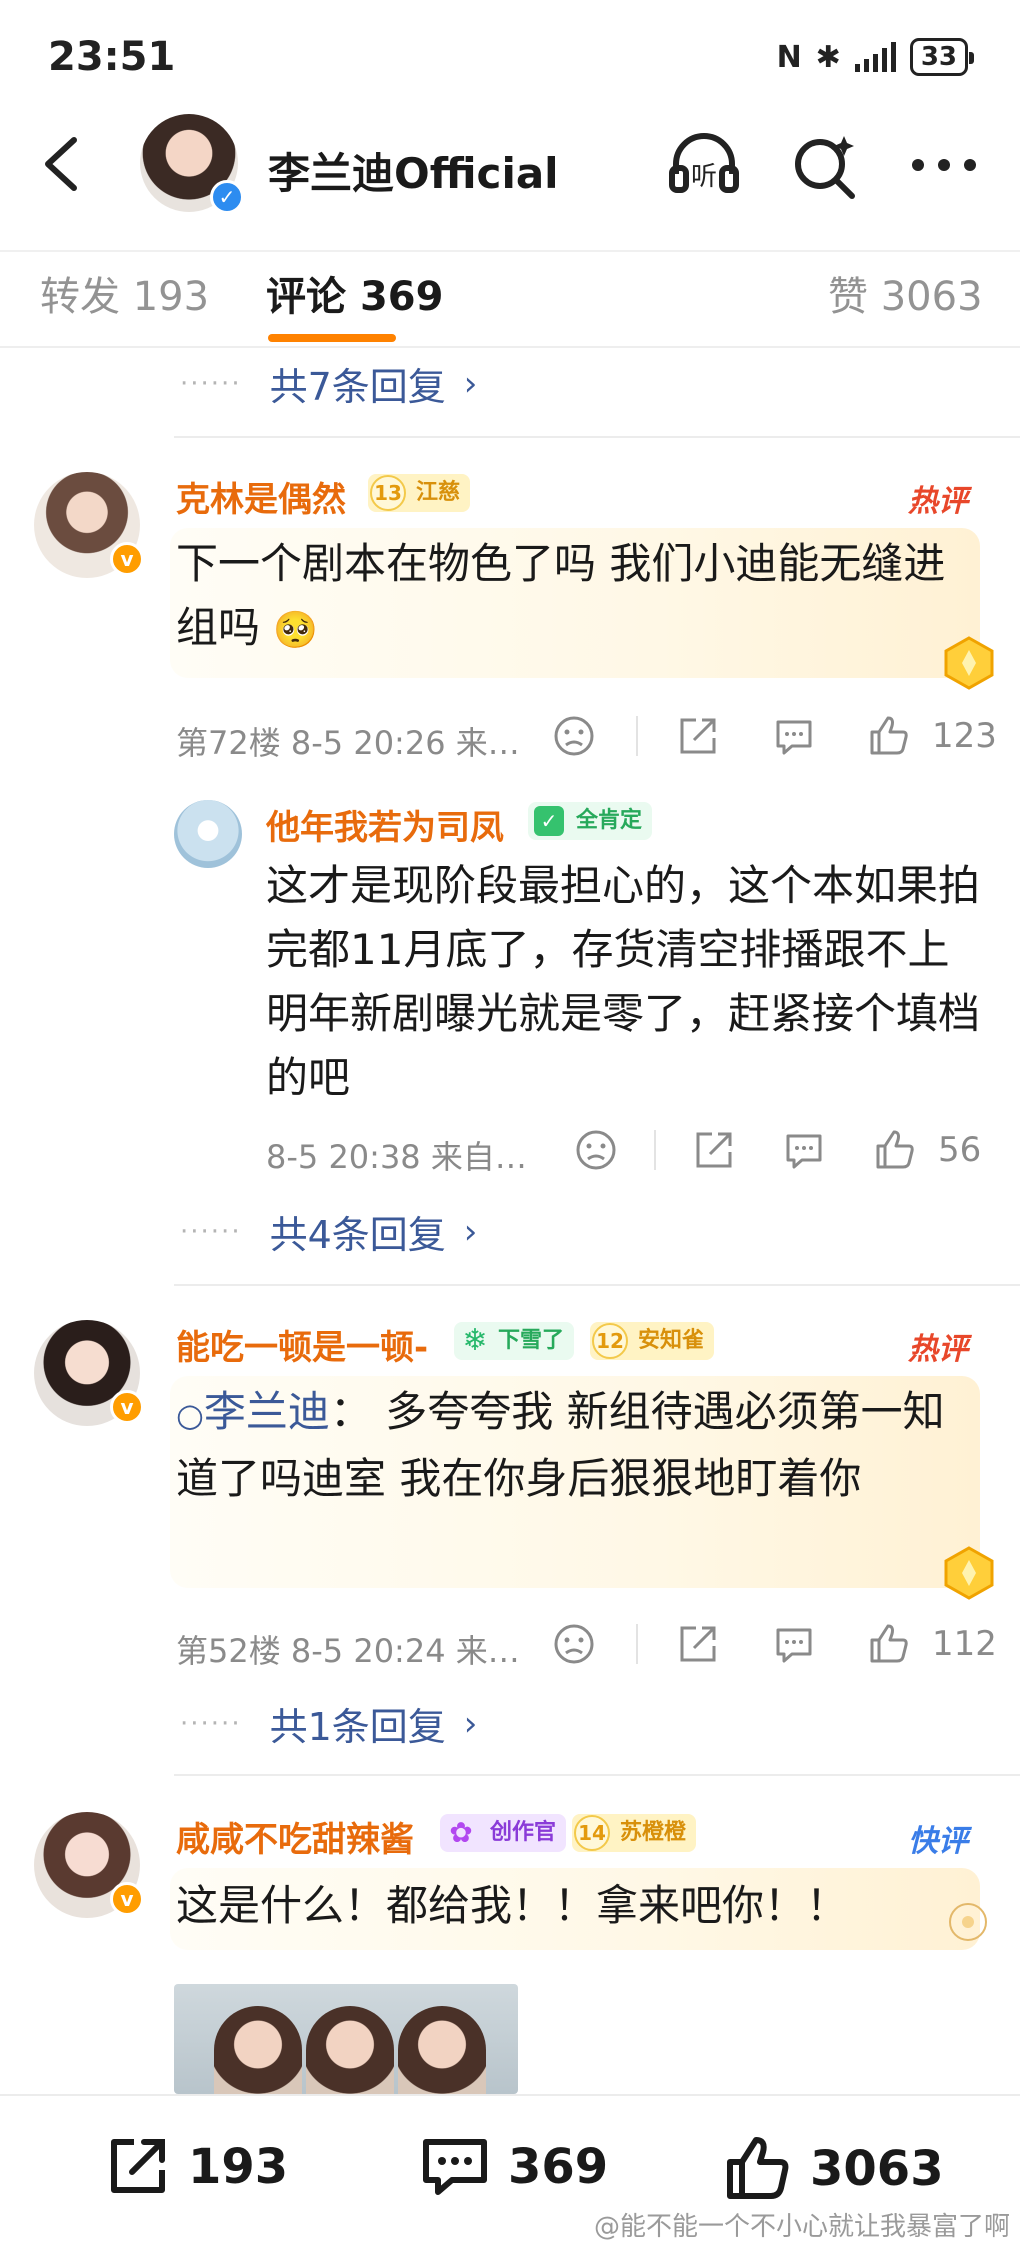 The width and height of the screenshot is (1020, 2250). What do you see at coordinates (413, 170) in the screenshot?
I see `page-title: 李兰迪Official` at bounding box center [413, 170].